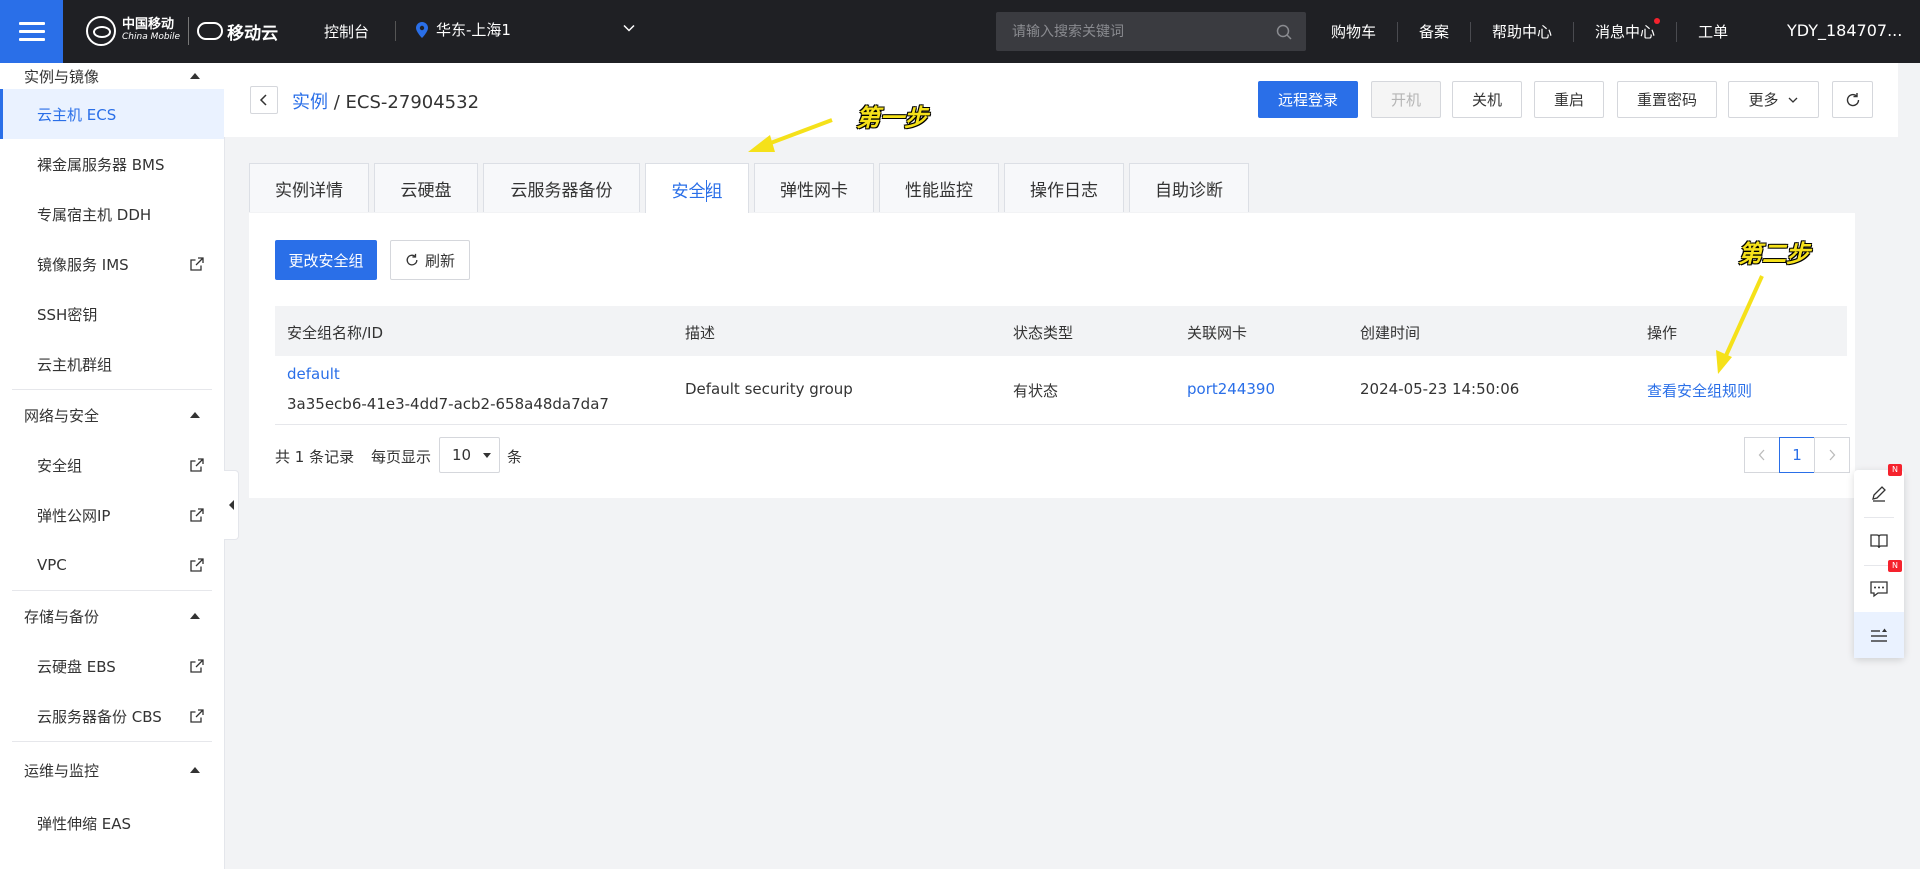 Image resolution: width=1920 pixels, height=869 pixels. I want to click on tab-self-diagnosis: 自助诊断, so click(1189, 187).